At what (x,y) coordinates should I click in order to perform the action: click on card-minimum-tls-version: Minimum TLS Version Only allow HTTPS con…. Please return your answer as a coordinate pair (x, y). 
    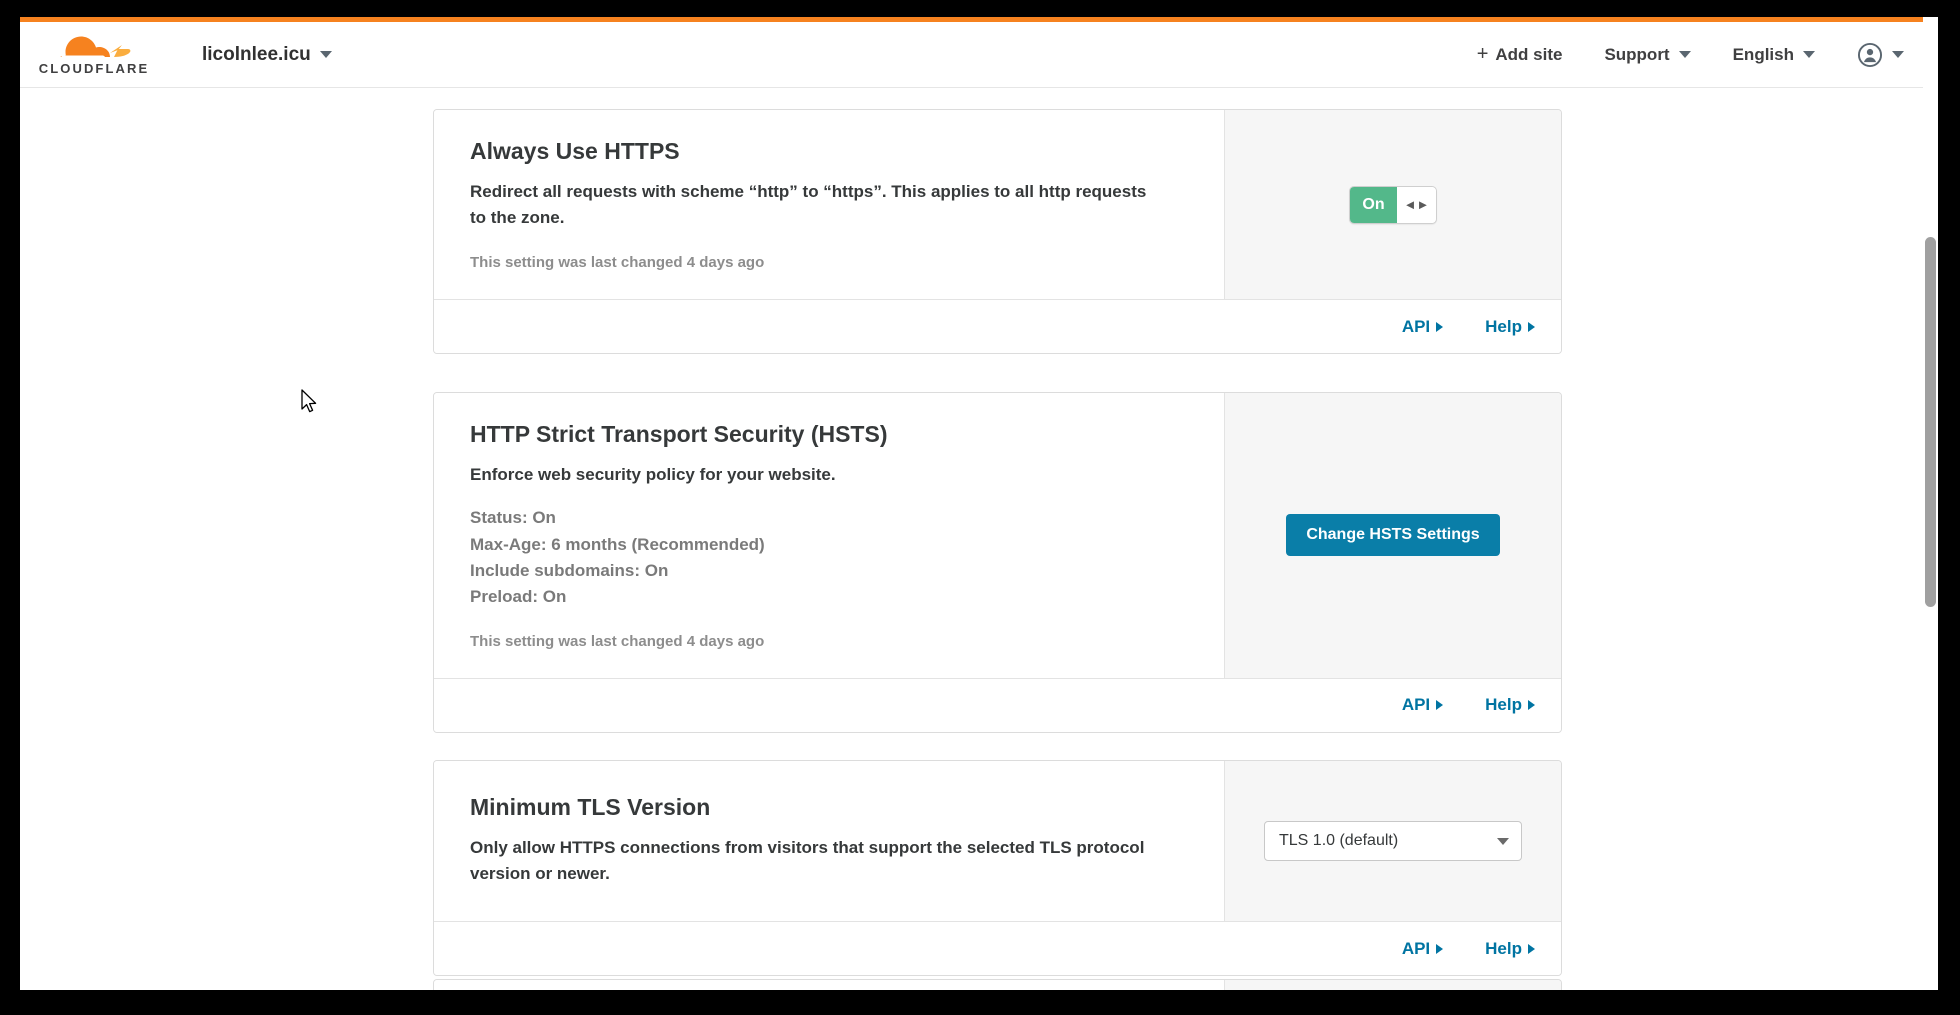
    Looking at the image, I should click on (997, 868).